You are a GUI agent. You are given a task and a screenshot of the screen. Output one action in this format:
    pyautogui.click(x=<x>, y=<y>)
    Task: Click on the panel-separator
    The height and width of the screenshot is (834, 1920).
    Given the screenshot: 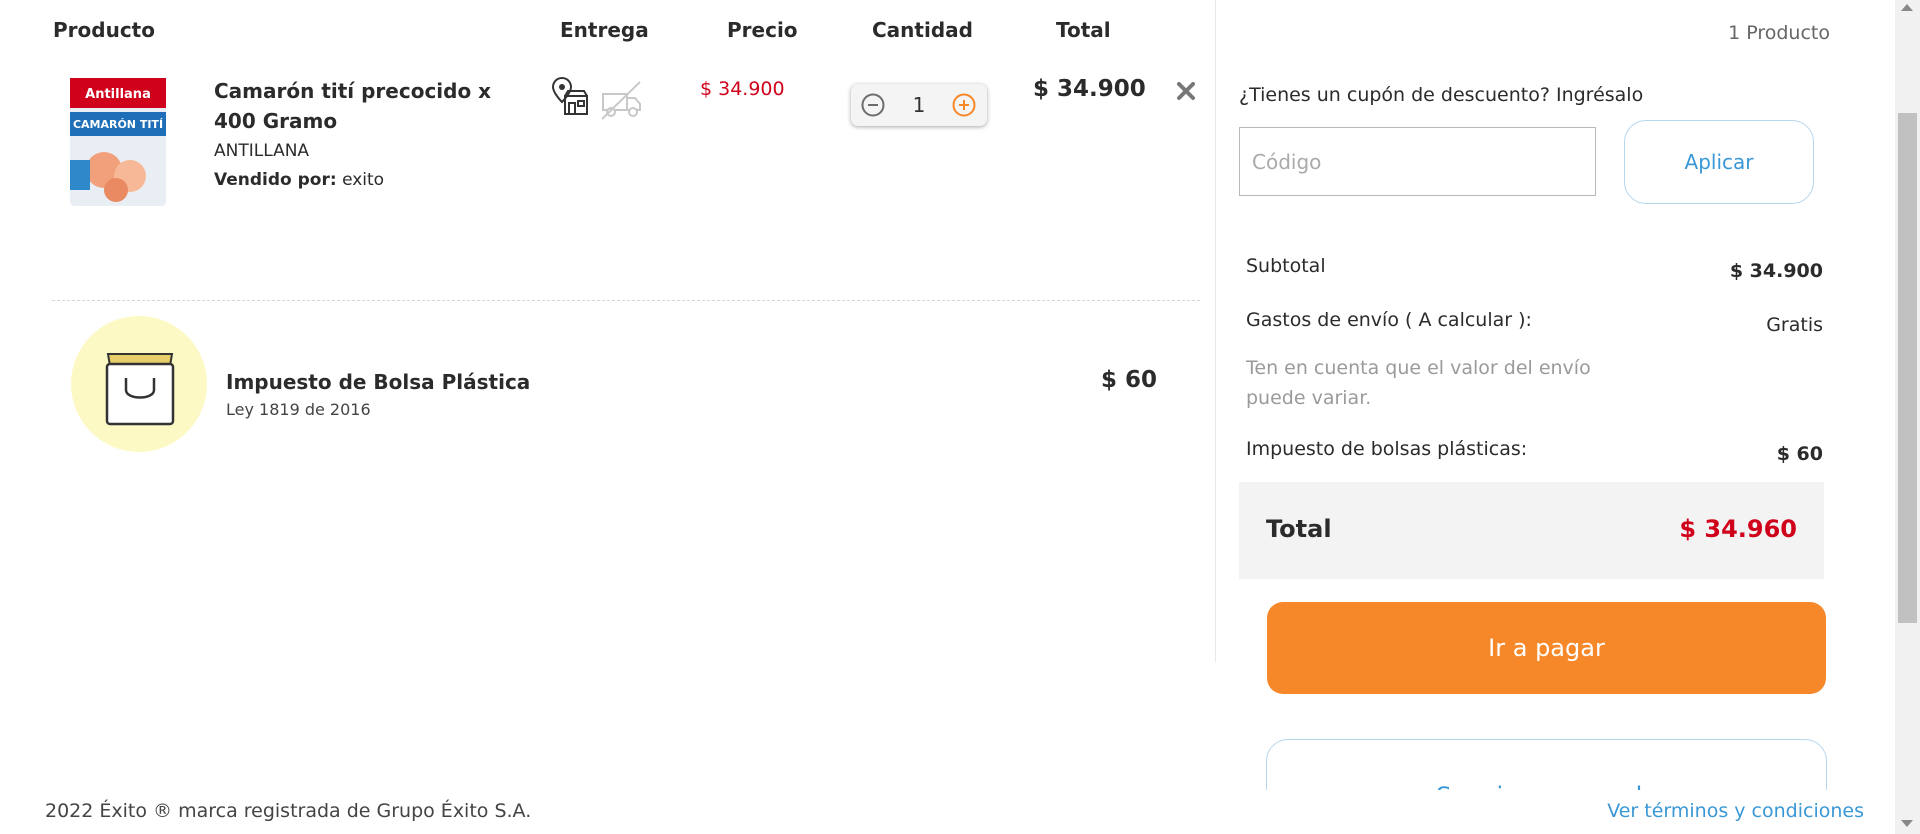 What is the action you would take?
    pyautogui.click(x=1215, y=331)
    